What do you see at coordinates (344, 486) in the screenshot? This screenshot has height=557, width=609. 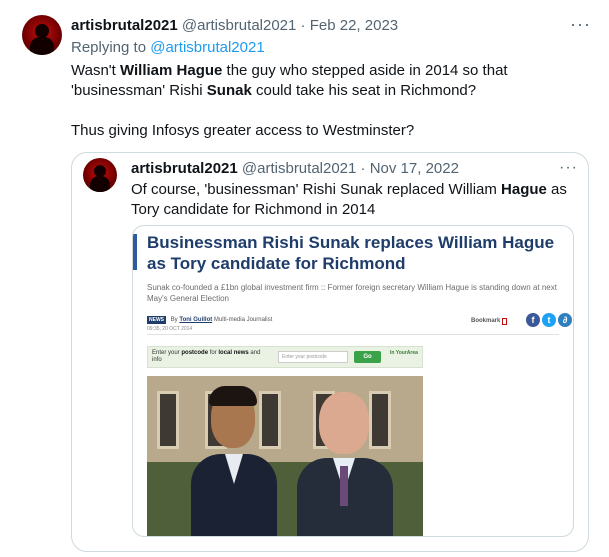 I see `person-right-tie` at bounding box center [344, 486].